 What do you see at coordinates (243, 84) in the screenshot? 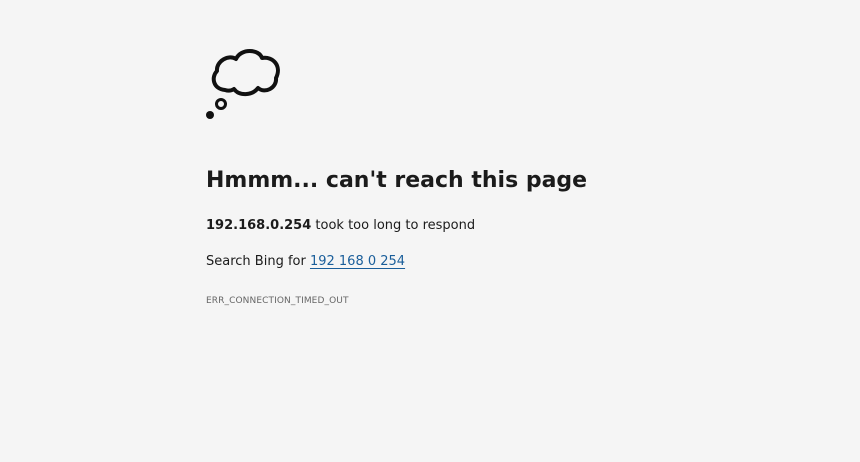
I see `thought-cloud-icon` at bounding box center [243, 84].